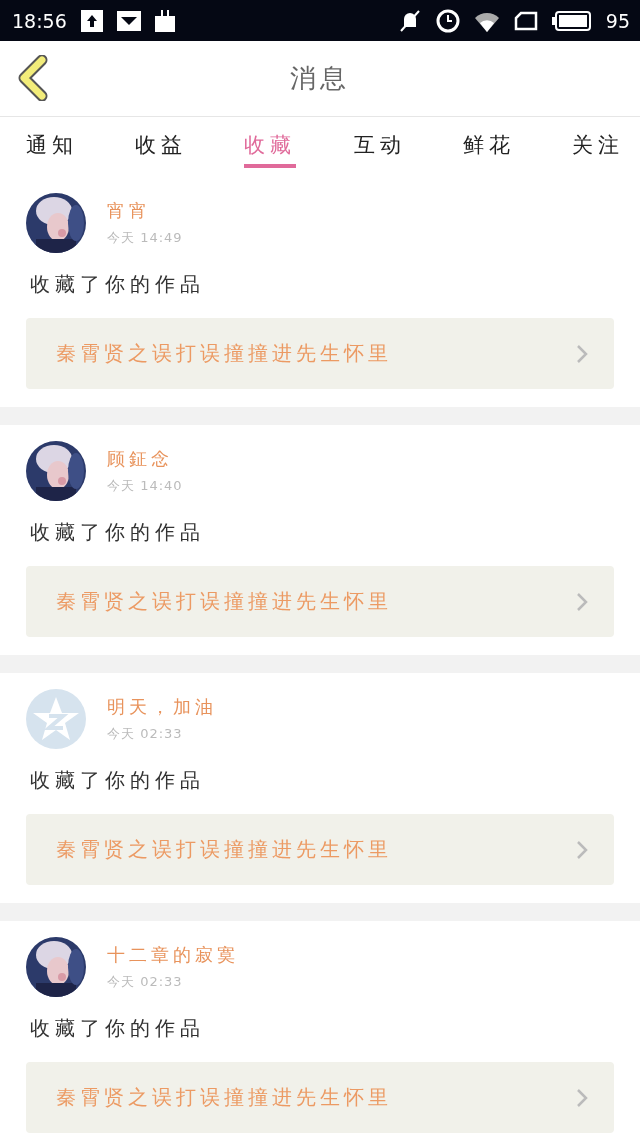  I want to click on tab: 通知, so click(52, 142).